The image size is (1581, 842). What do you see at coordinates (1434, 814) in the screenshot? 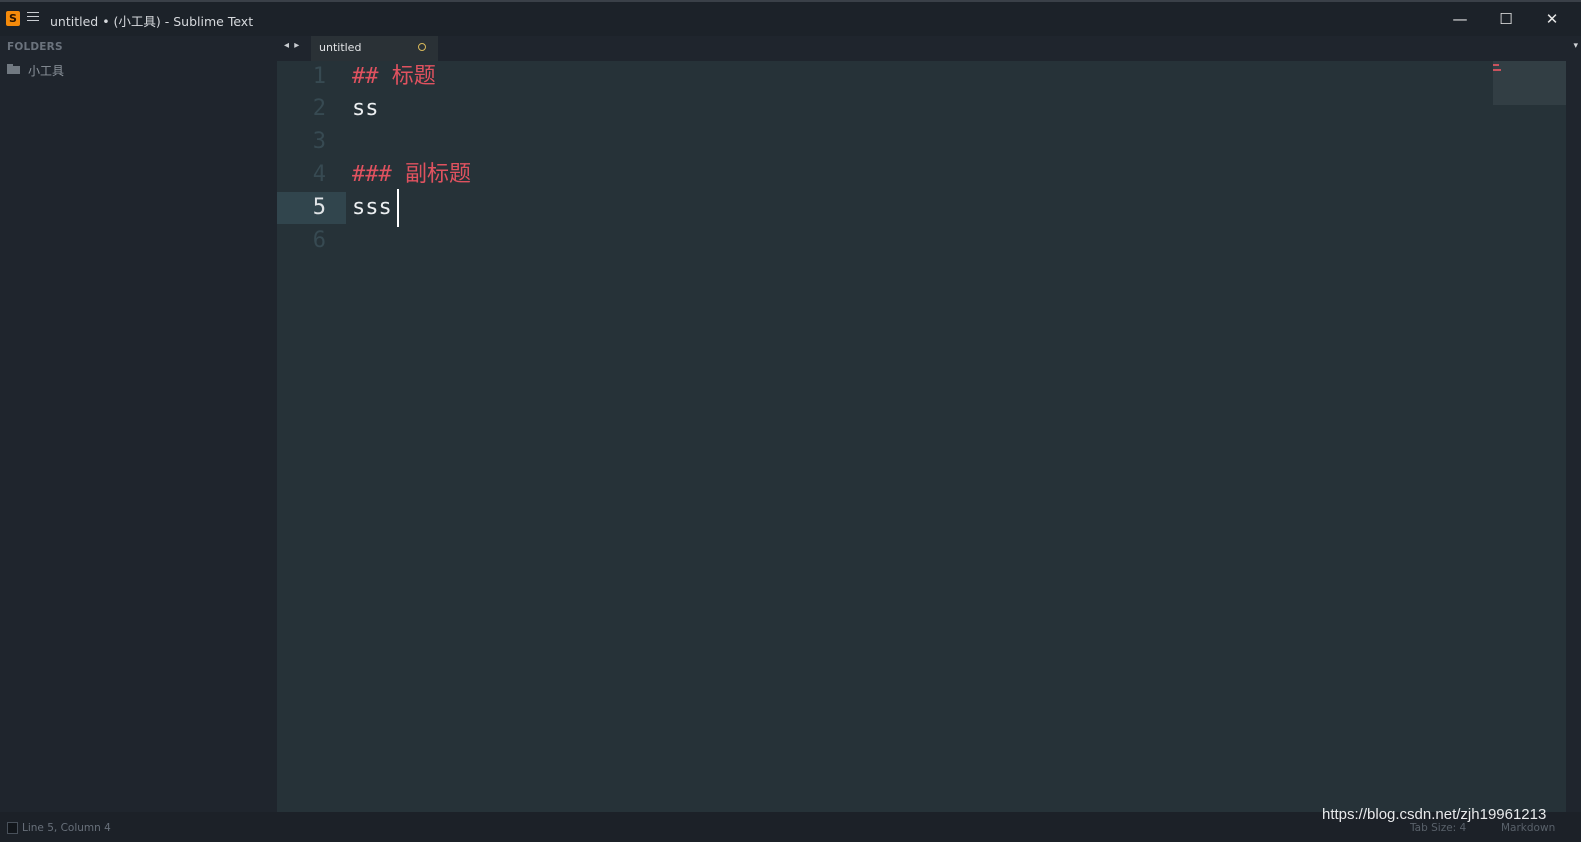
I see `watermark: https://blog.csdn.net/zjh19961213` at bounding box center [1434, 814].